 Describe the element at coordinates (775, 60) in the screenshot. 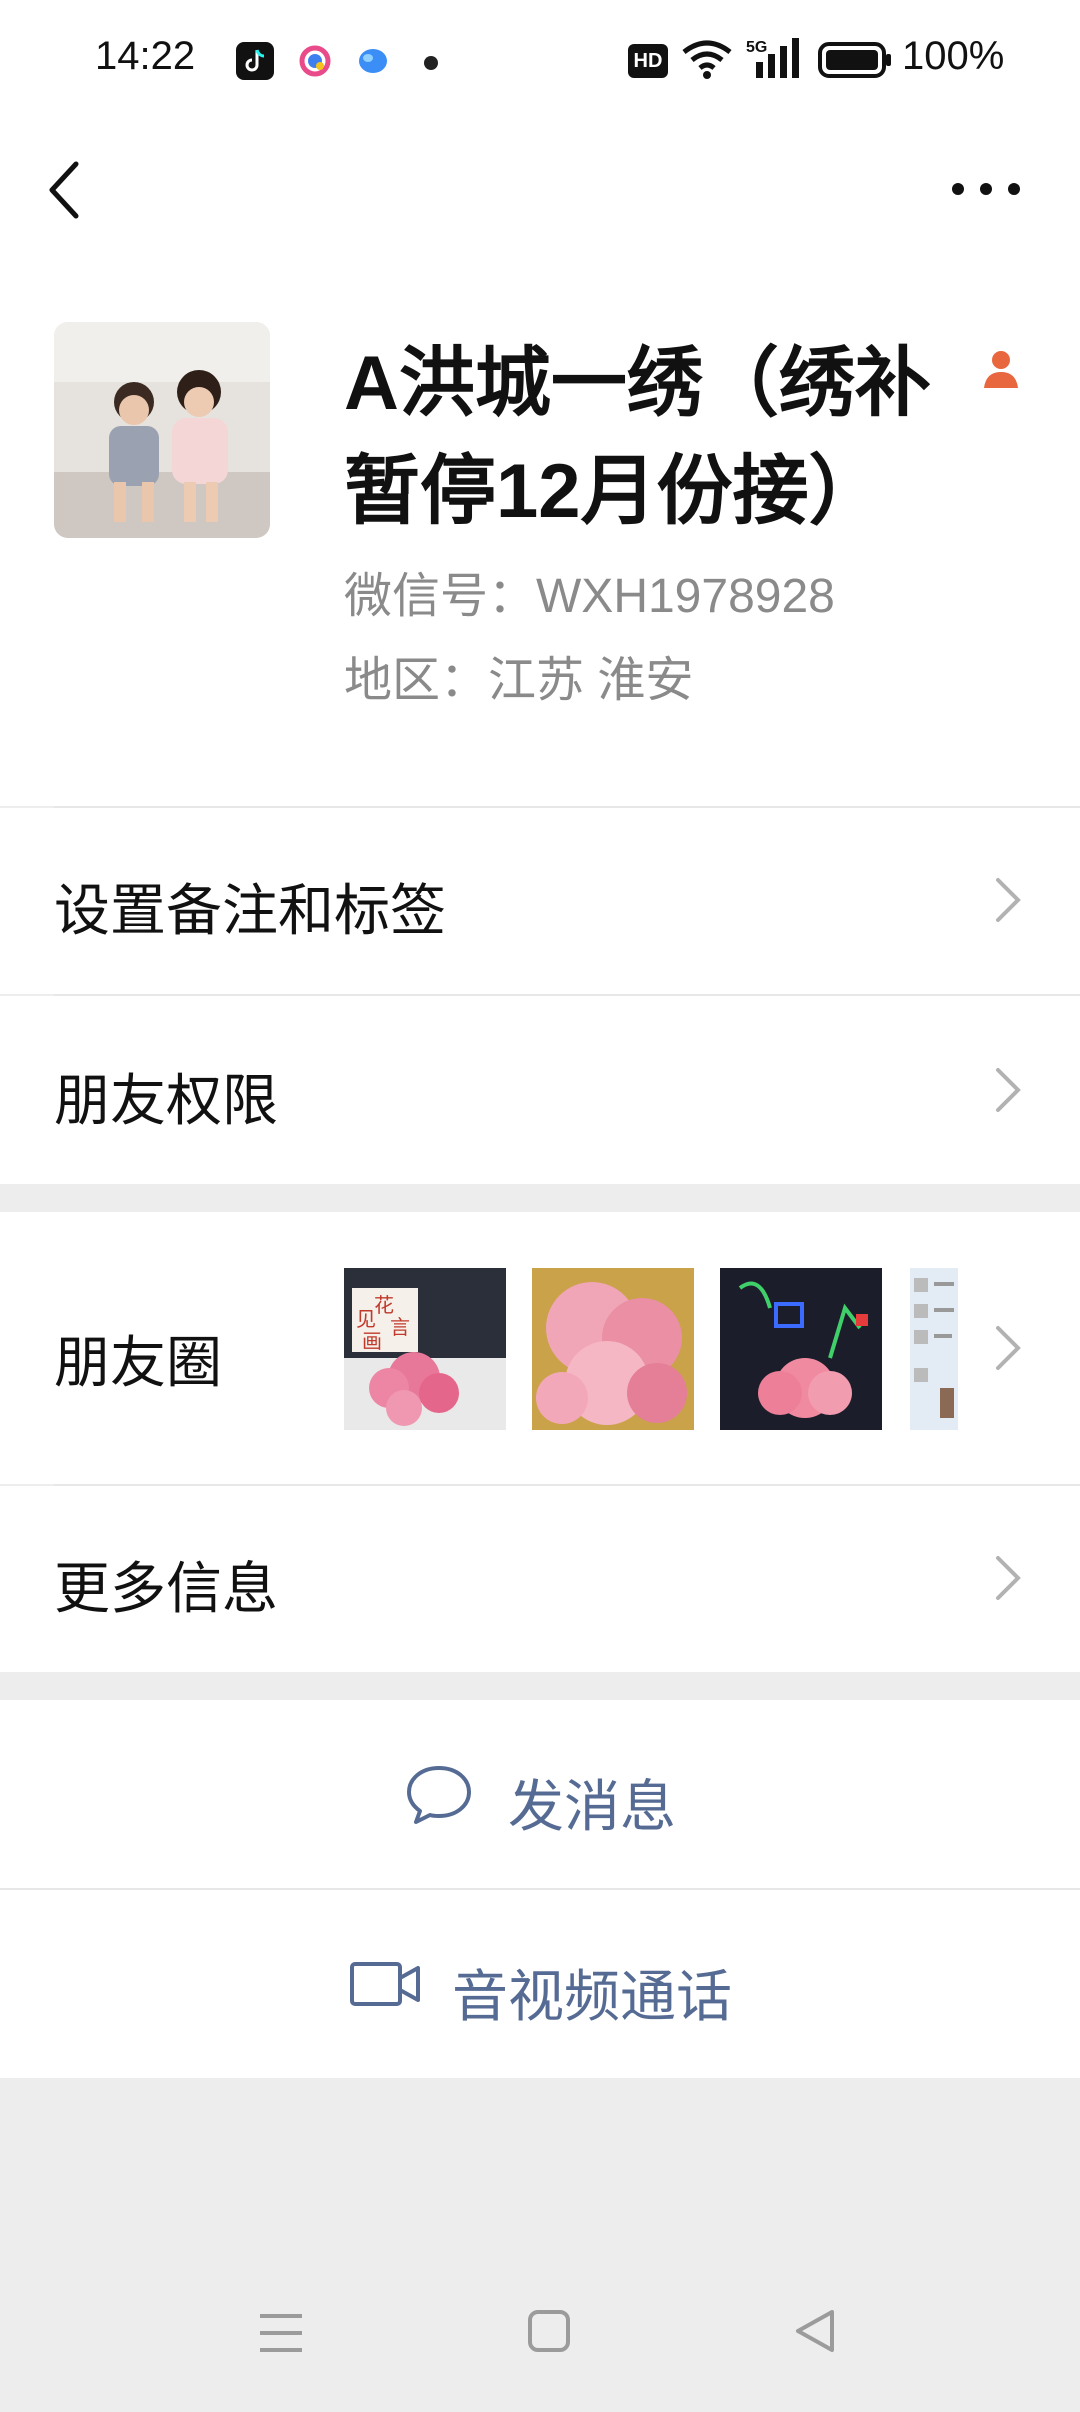

I see `signal-5g-icon: 5G` at that location.